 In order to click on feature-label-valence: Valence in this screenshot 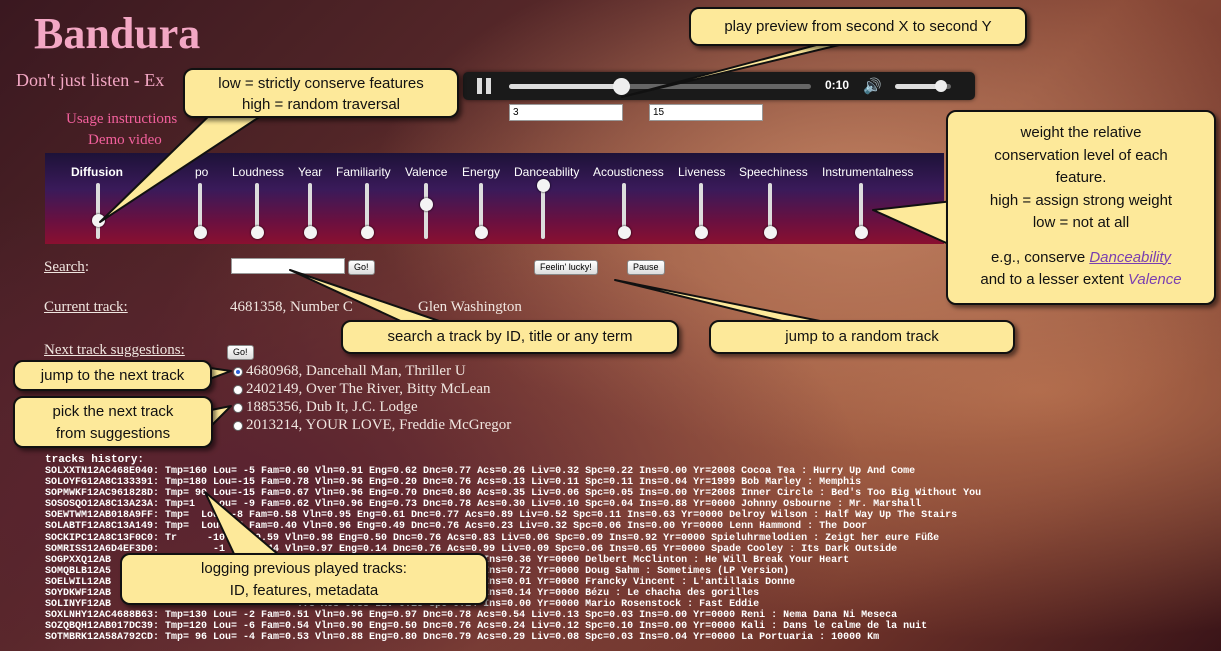, I will do `click(426, 172)`.